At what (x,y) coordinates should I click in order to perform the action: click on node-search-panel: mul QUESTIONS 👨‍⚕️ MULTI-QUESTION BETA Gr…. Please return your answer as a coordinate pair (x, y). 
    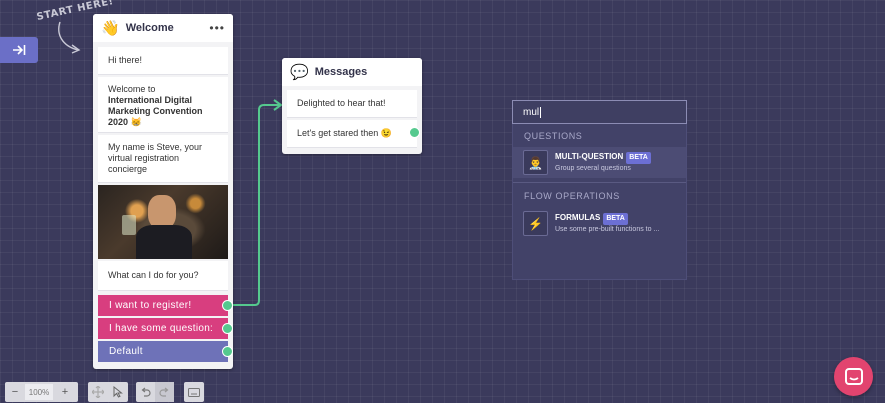
    Looking at the image, I should click on (599, 190).